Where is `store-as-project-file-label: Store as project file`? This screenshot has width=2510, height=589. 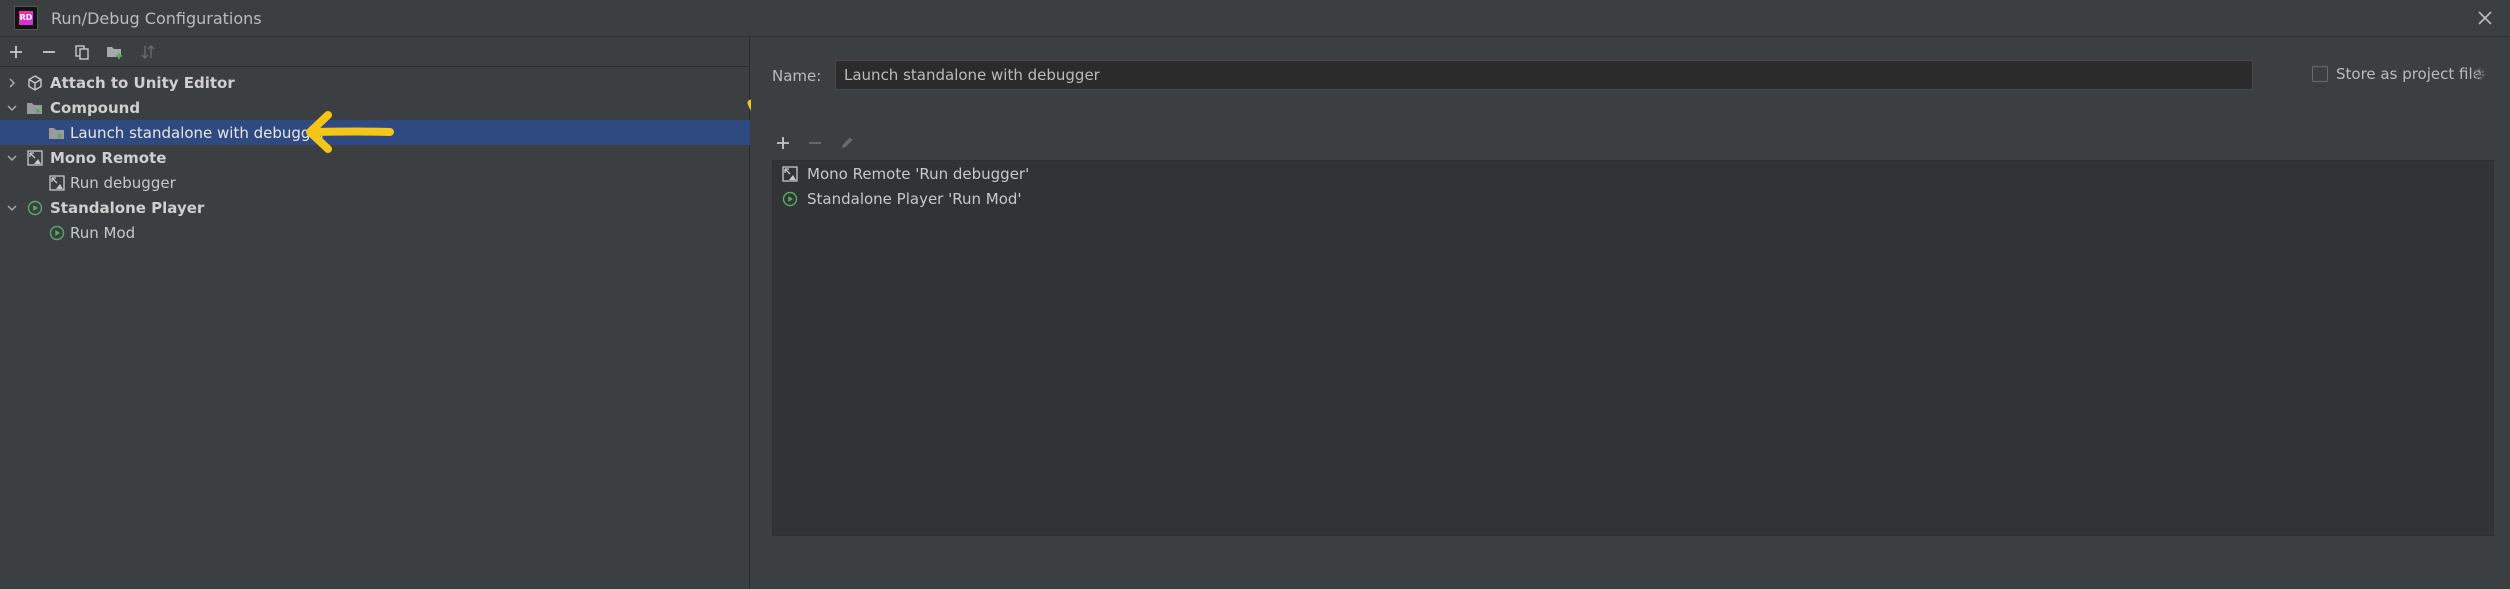
store-as-project-file-label: Store as project file is located at coordinates (2409, 74).